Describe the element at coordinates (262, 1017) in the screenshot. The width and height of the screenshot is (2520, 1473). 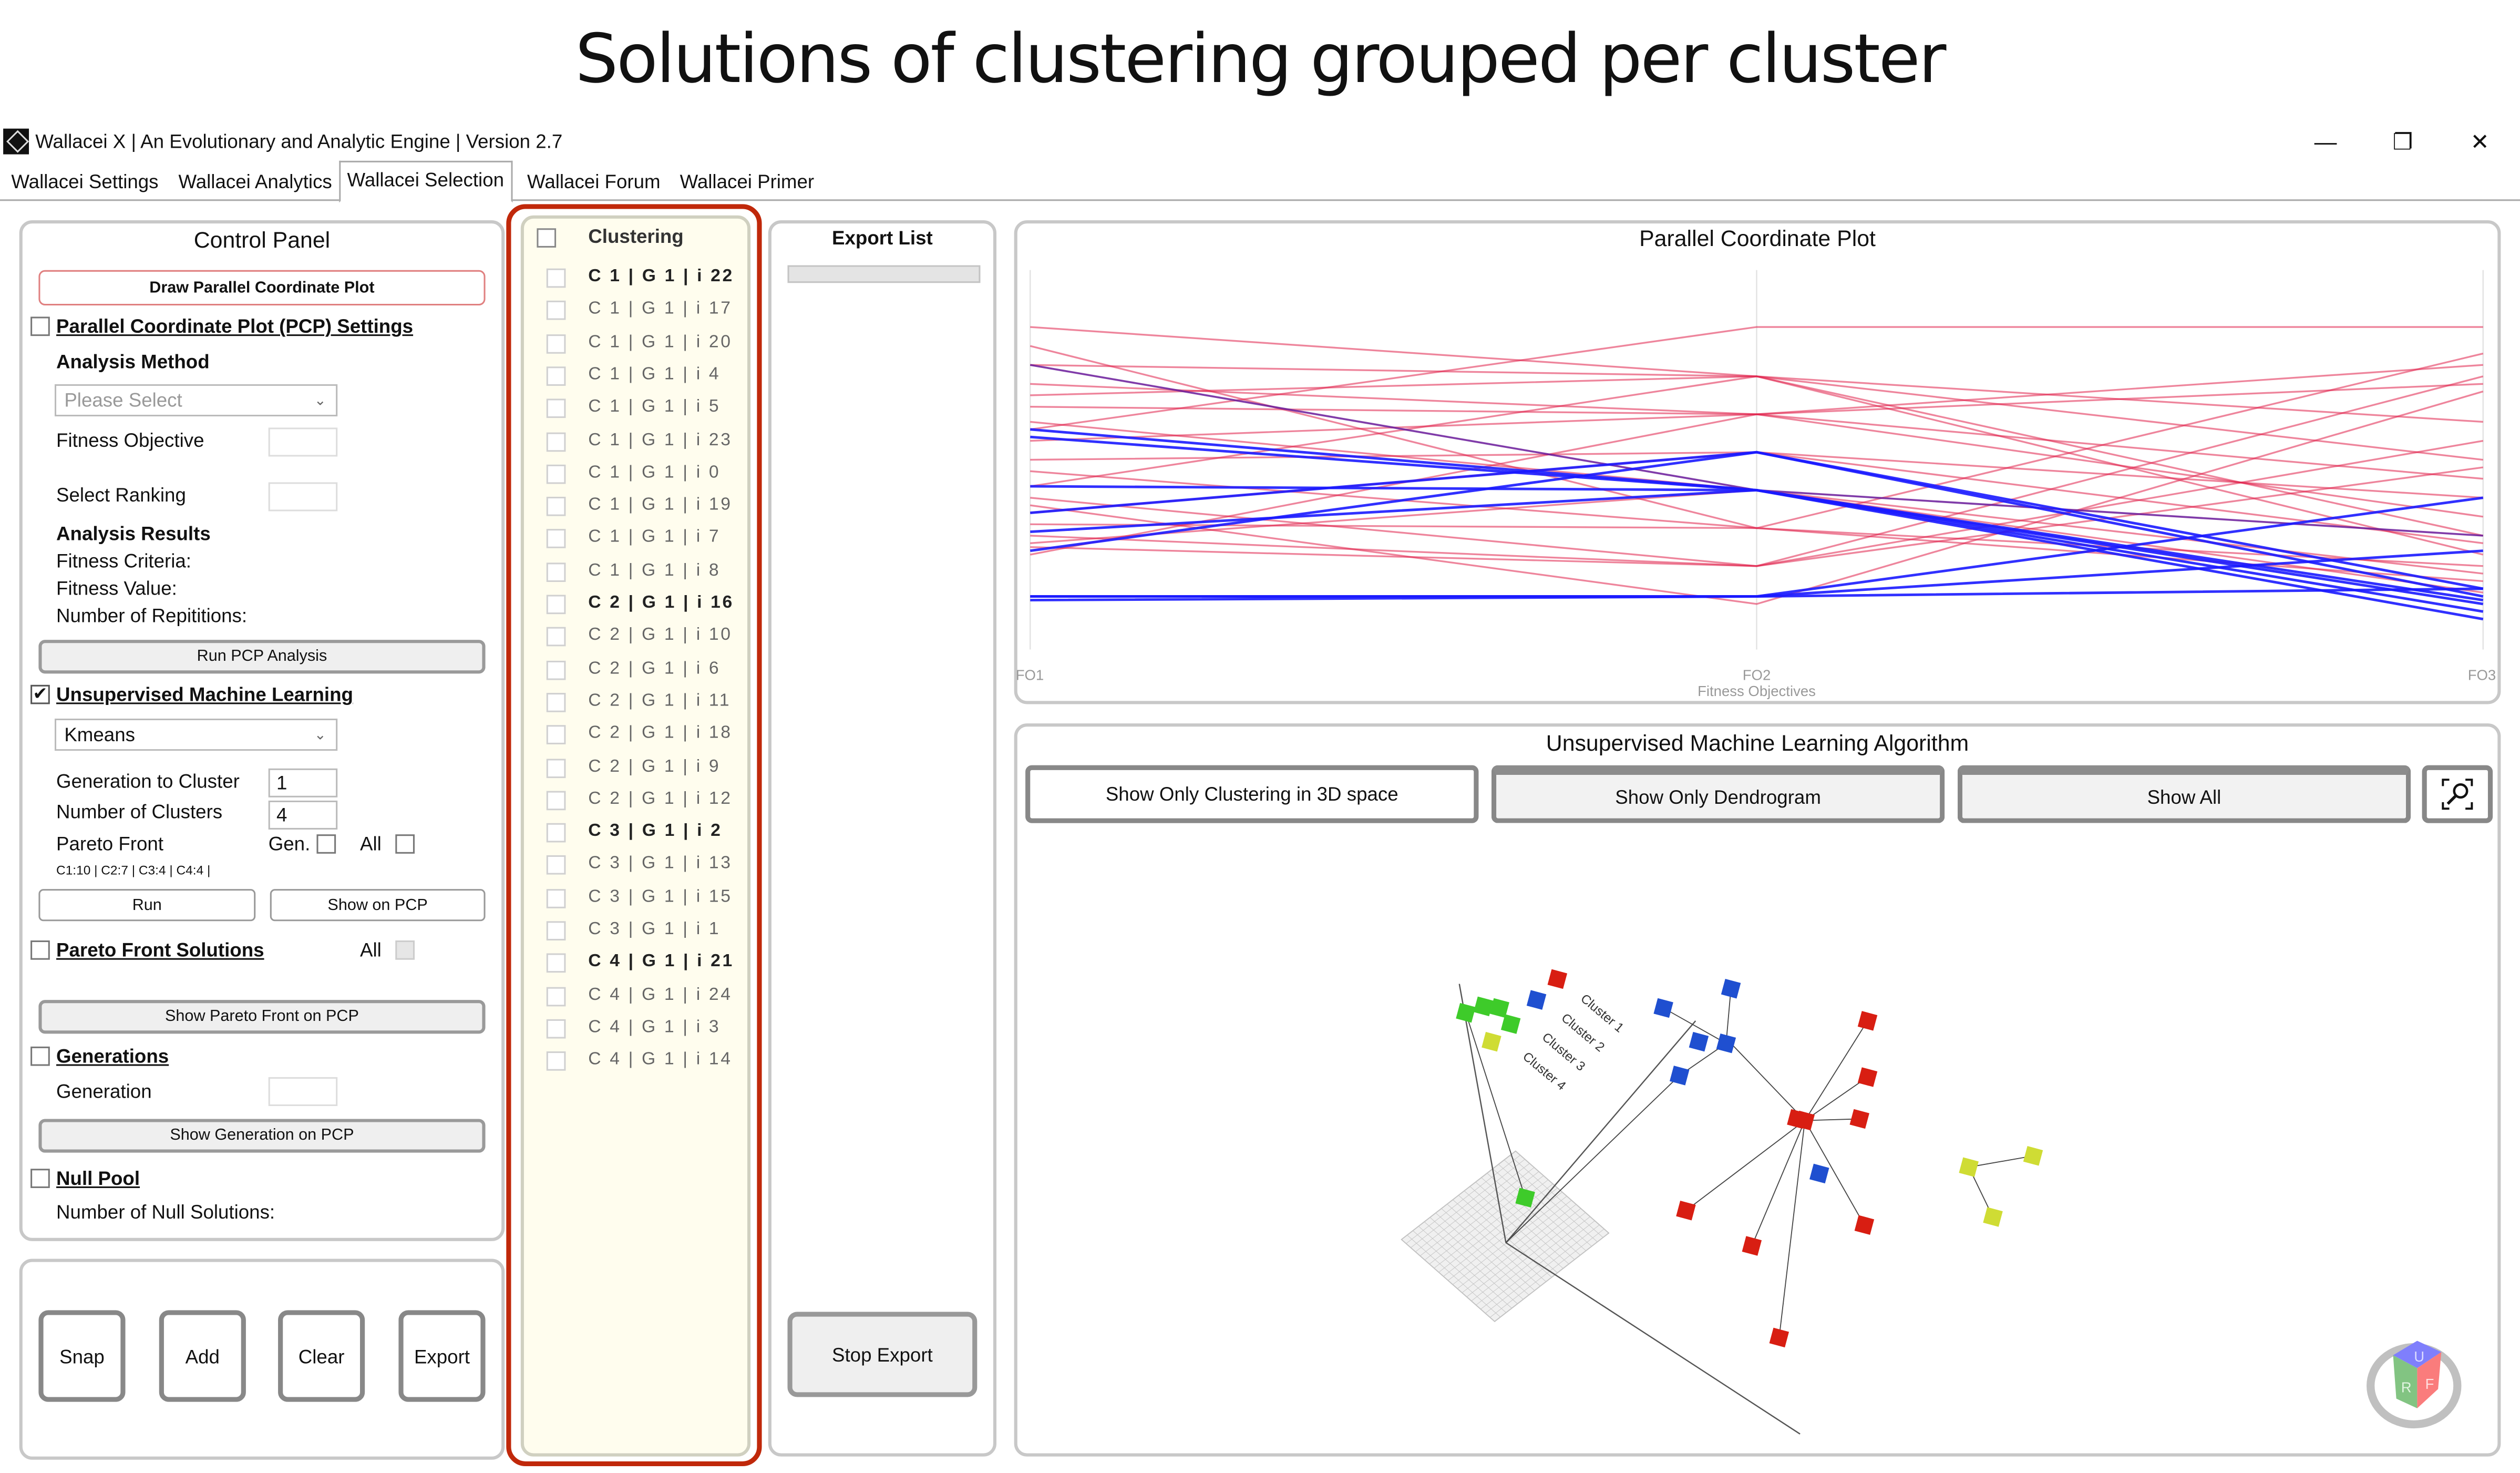
I see `show-pareto-front-button: Show Pareto Front on PCP` at that location.